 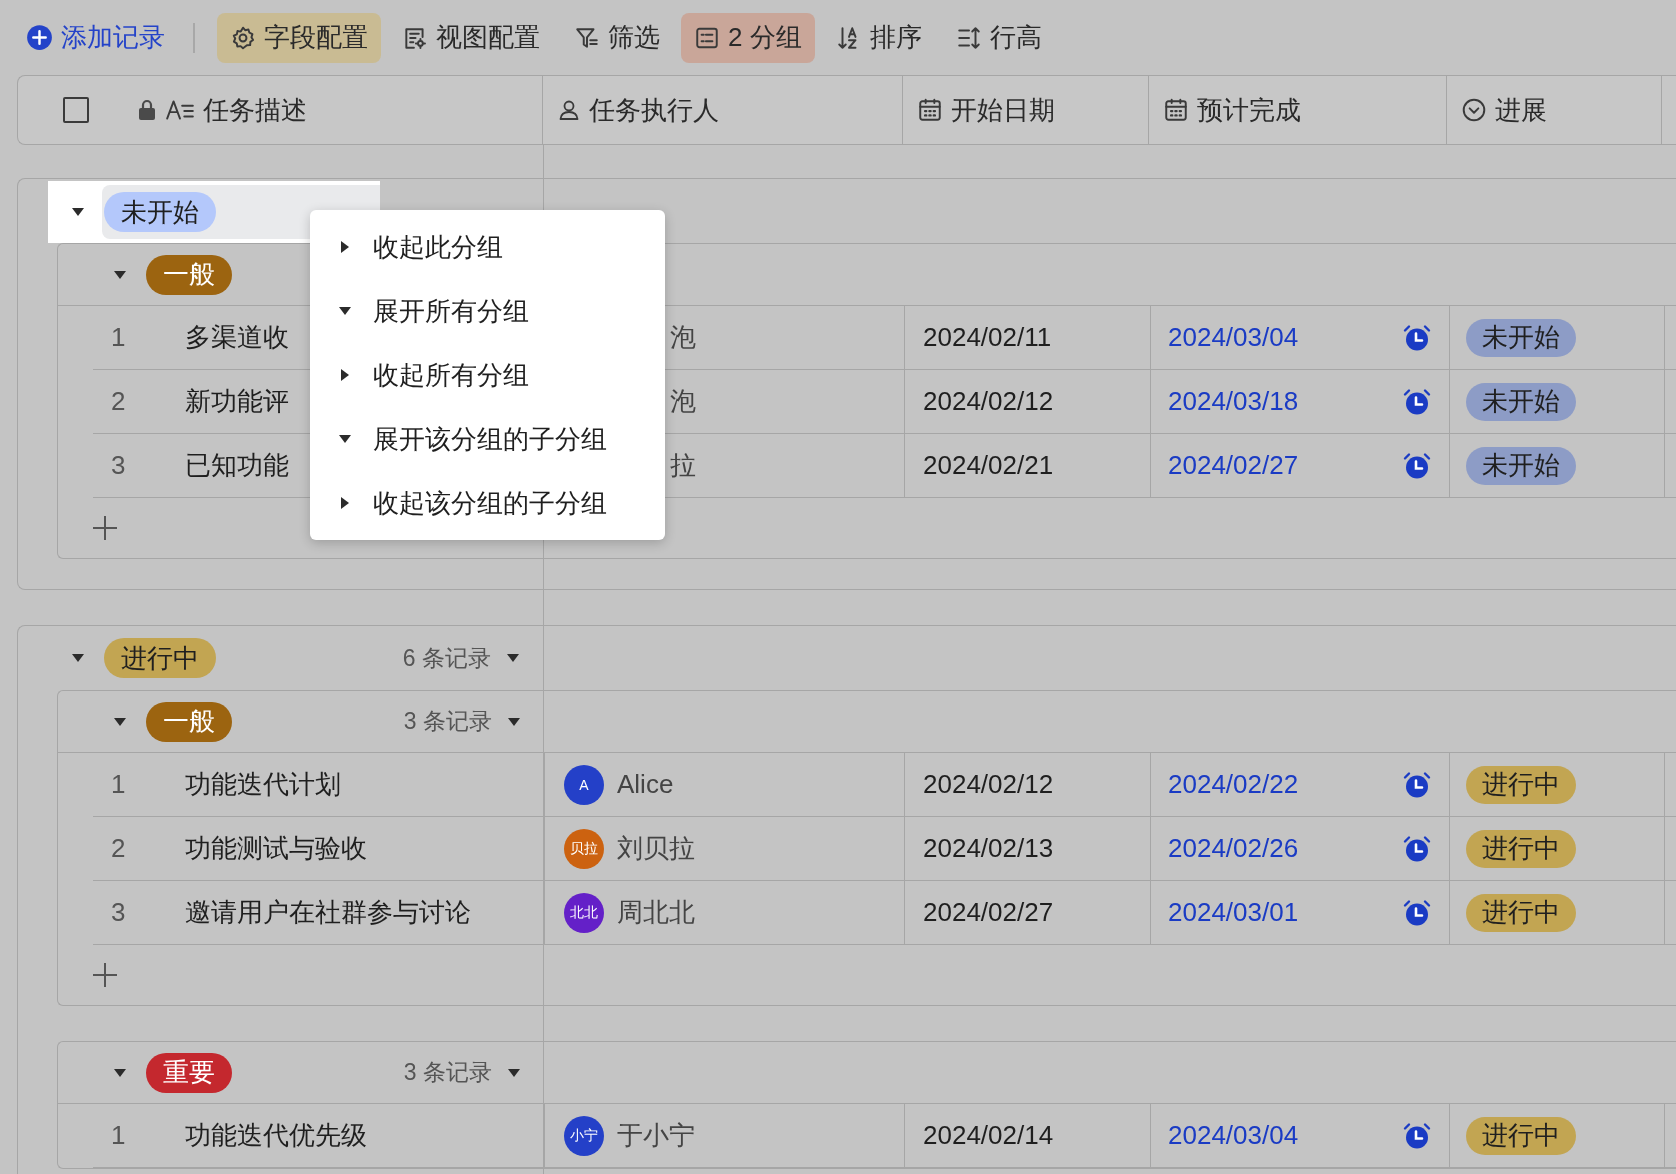 What do you see at coordinates (683, 465) in the screenshot?
I see `table-cell-text: 拉` at bounding box center [683, 465].